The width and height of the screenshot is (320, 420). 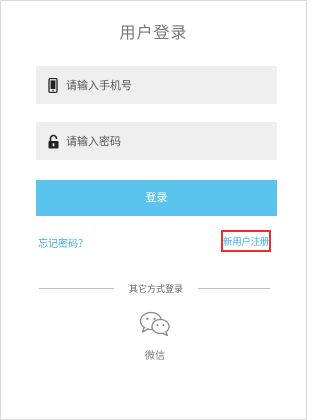 I want to click on password-input, so click(x=165, y=141).